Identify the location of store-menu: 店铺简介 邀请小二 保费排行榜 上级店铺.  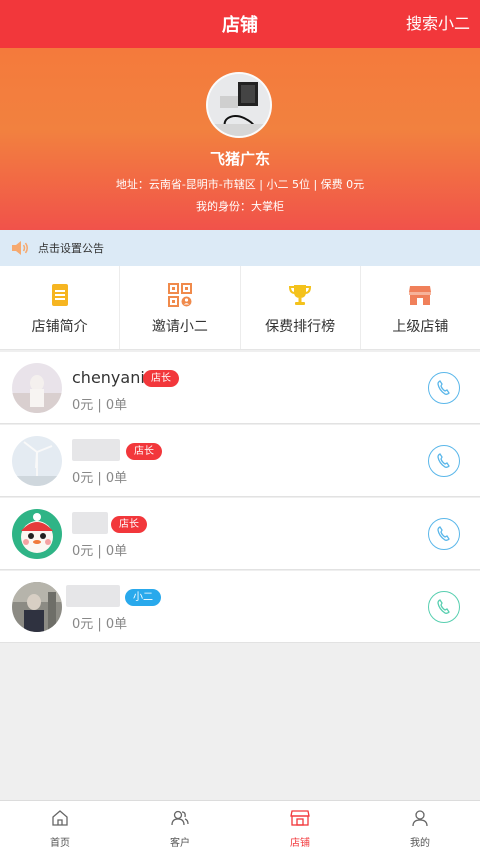
(240, 308).